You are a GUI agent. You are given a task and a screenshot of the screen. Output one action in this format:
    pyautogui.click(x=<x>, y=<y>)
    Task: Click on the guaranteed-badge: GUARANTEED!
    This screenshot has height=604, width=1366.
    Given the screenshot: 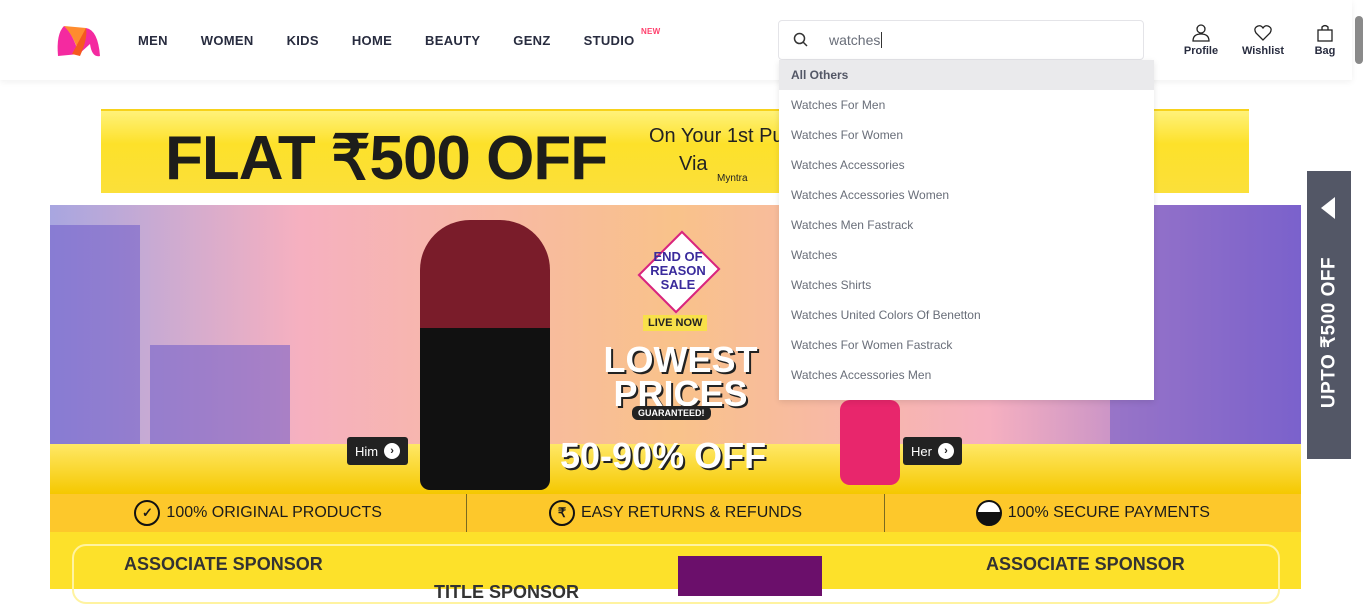 What is the action you would take?
    pyautogui.click(x=671, y=413)
    